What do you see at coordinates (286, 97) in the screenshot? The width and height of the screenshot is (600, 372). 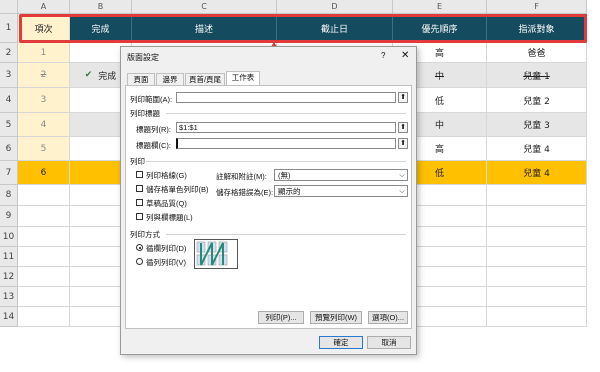 I see `print-area-input` at bounding box center [286, 97].